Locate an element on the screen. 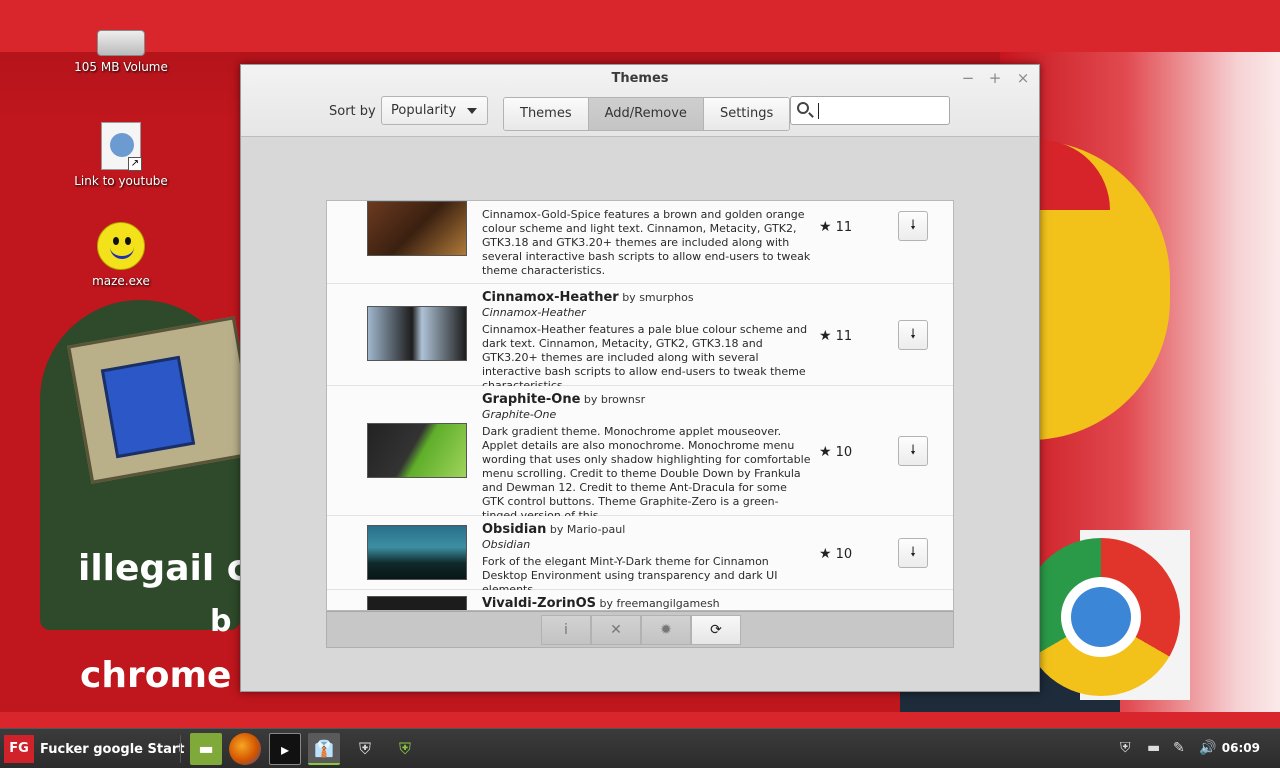  wallpaper-text-3: chrome s is located at coordinates (173, 675).